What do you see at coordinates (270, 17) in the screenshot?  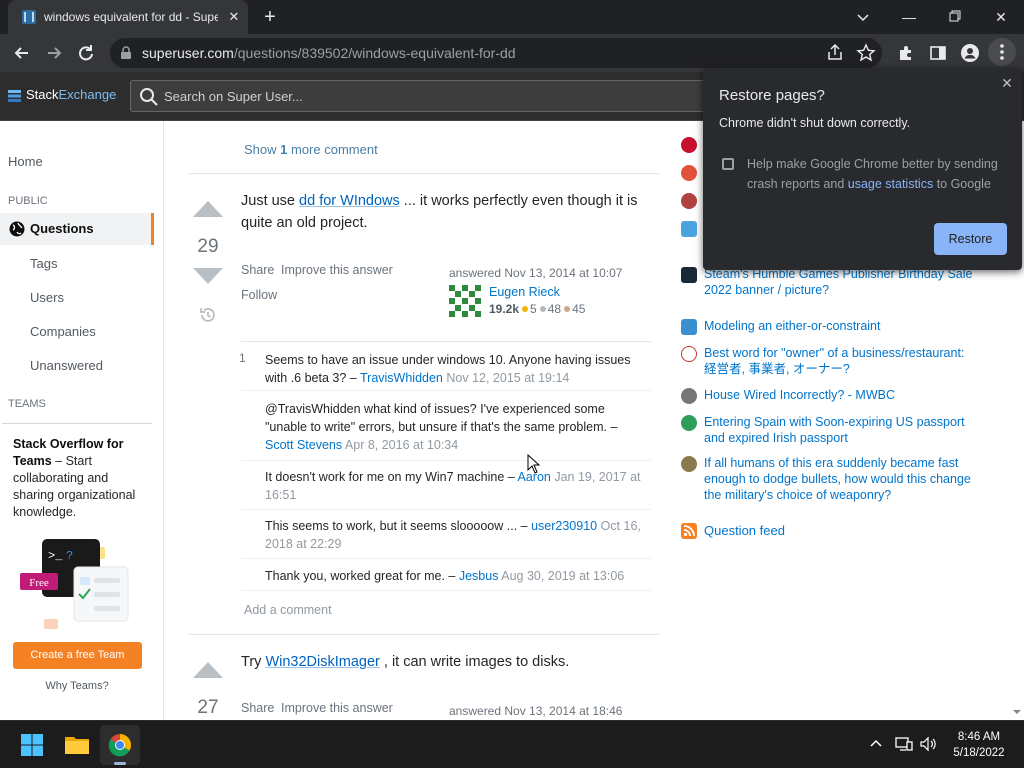 I see `new-tab-plus-icon: +` at bounding box center [270, 17].